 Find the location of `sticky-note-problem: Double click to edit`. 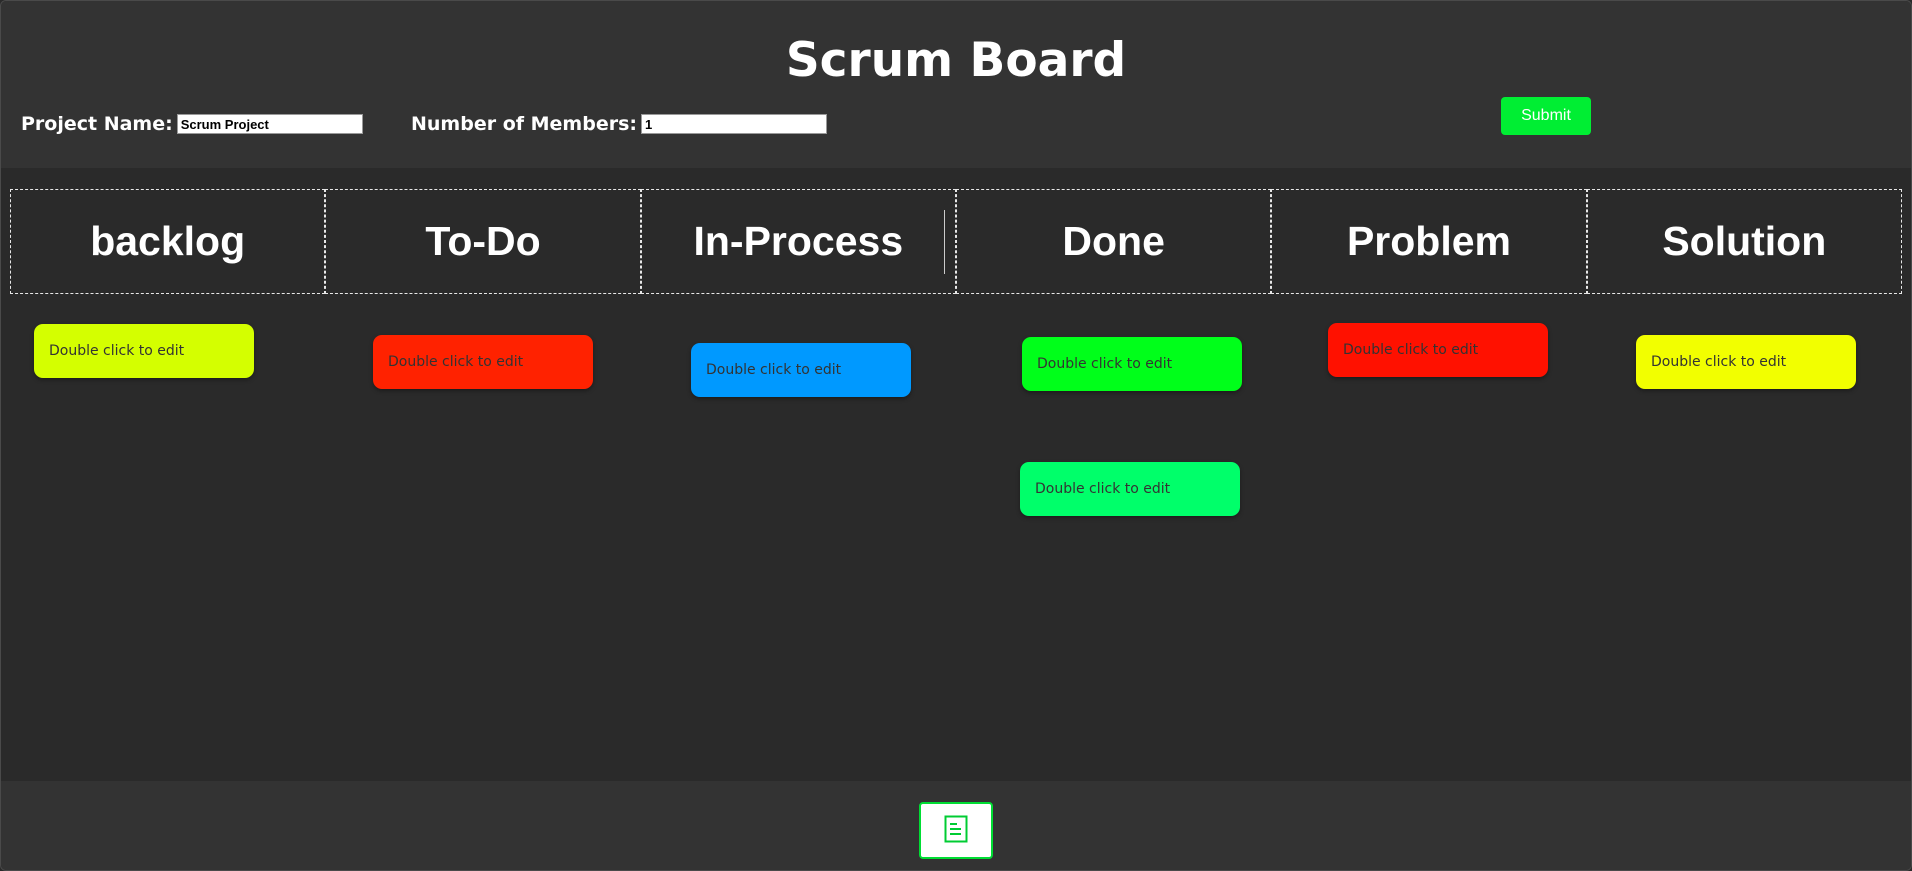

sticky-note-problem: Double click to edit is located at coordinates (1438, 350).